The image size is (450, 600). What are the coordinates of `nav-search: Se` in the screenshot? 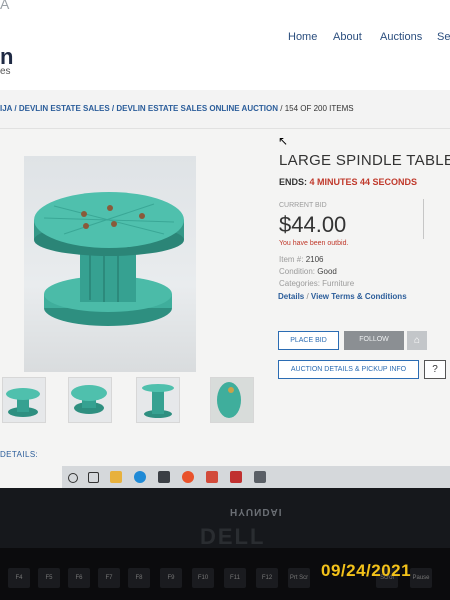 It's located at (443, 37).